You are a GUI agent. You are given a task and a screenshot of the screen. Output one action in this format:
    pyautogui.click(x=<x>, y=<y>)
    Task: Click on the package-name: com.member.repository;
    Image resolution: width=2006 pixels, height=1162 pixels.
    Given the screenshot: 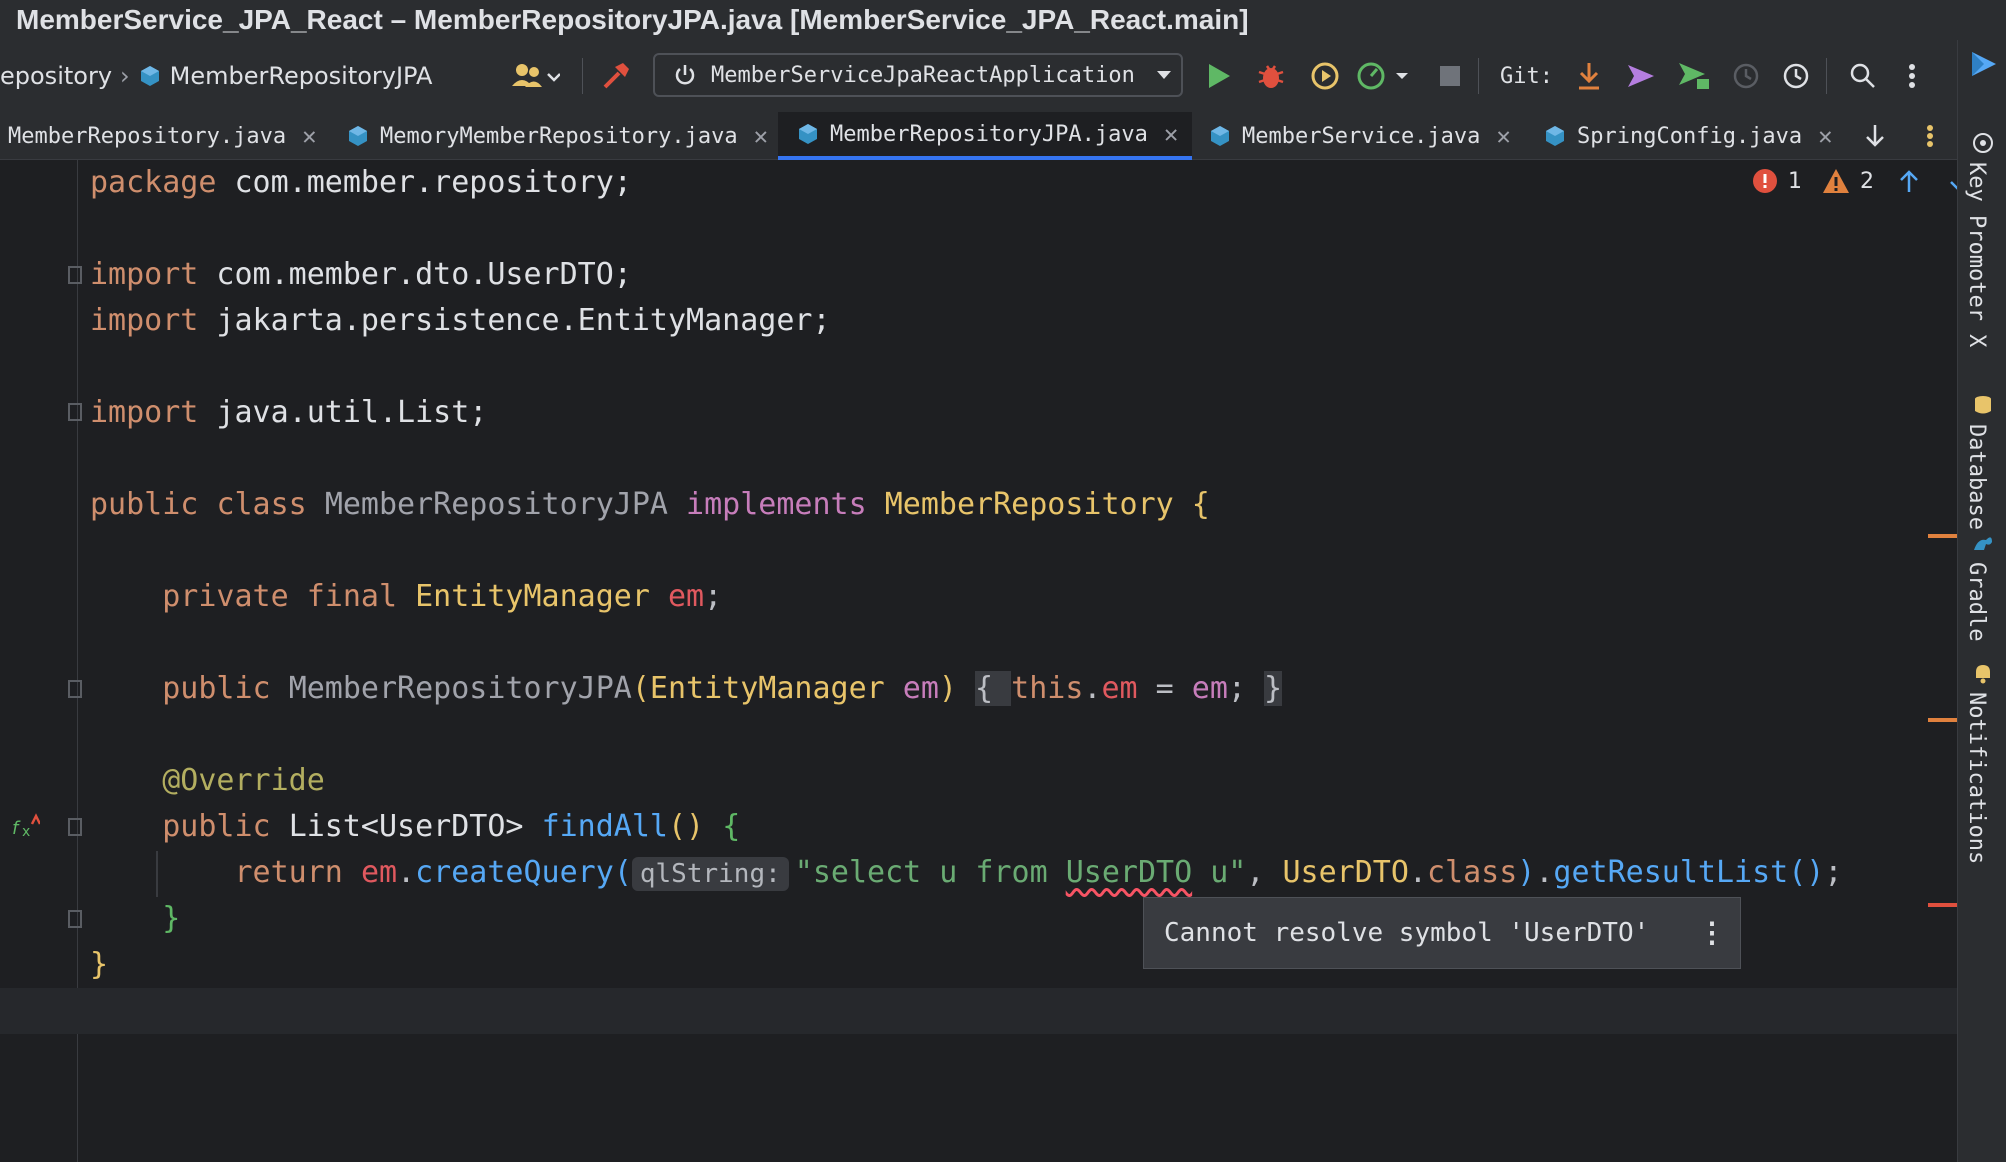 What is the action you would take?
    pyautogui.click(x=424, y=182)
    